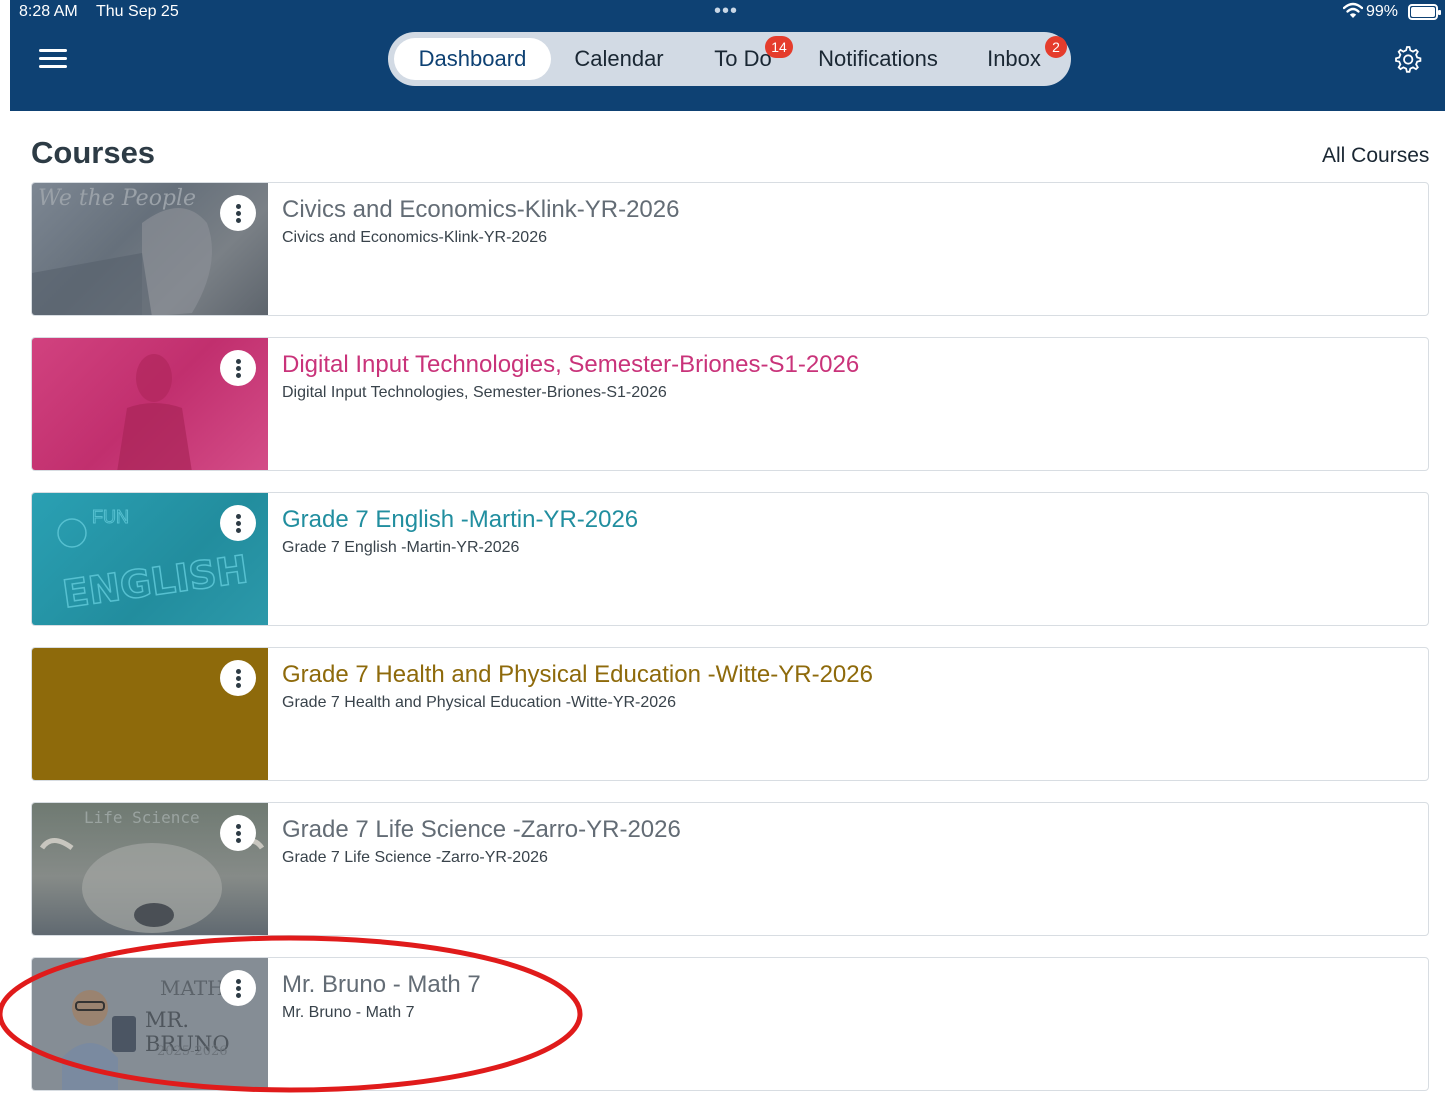 The width and height of the screenshot is (1445, 1096). Describe the element at coordinates (150, 869) in the screenshot. I see `course-image: Life Science` at that location.